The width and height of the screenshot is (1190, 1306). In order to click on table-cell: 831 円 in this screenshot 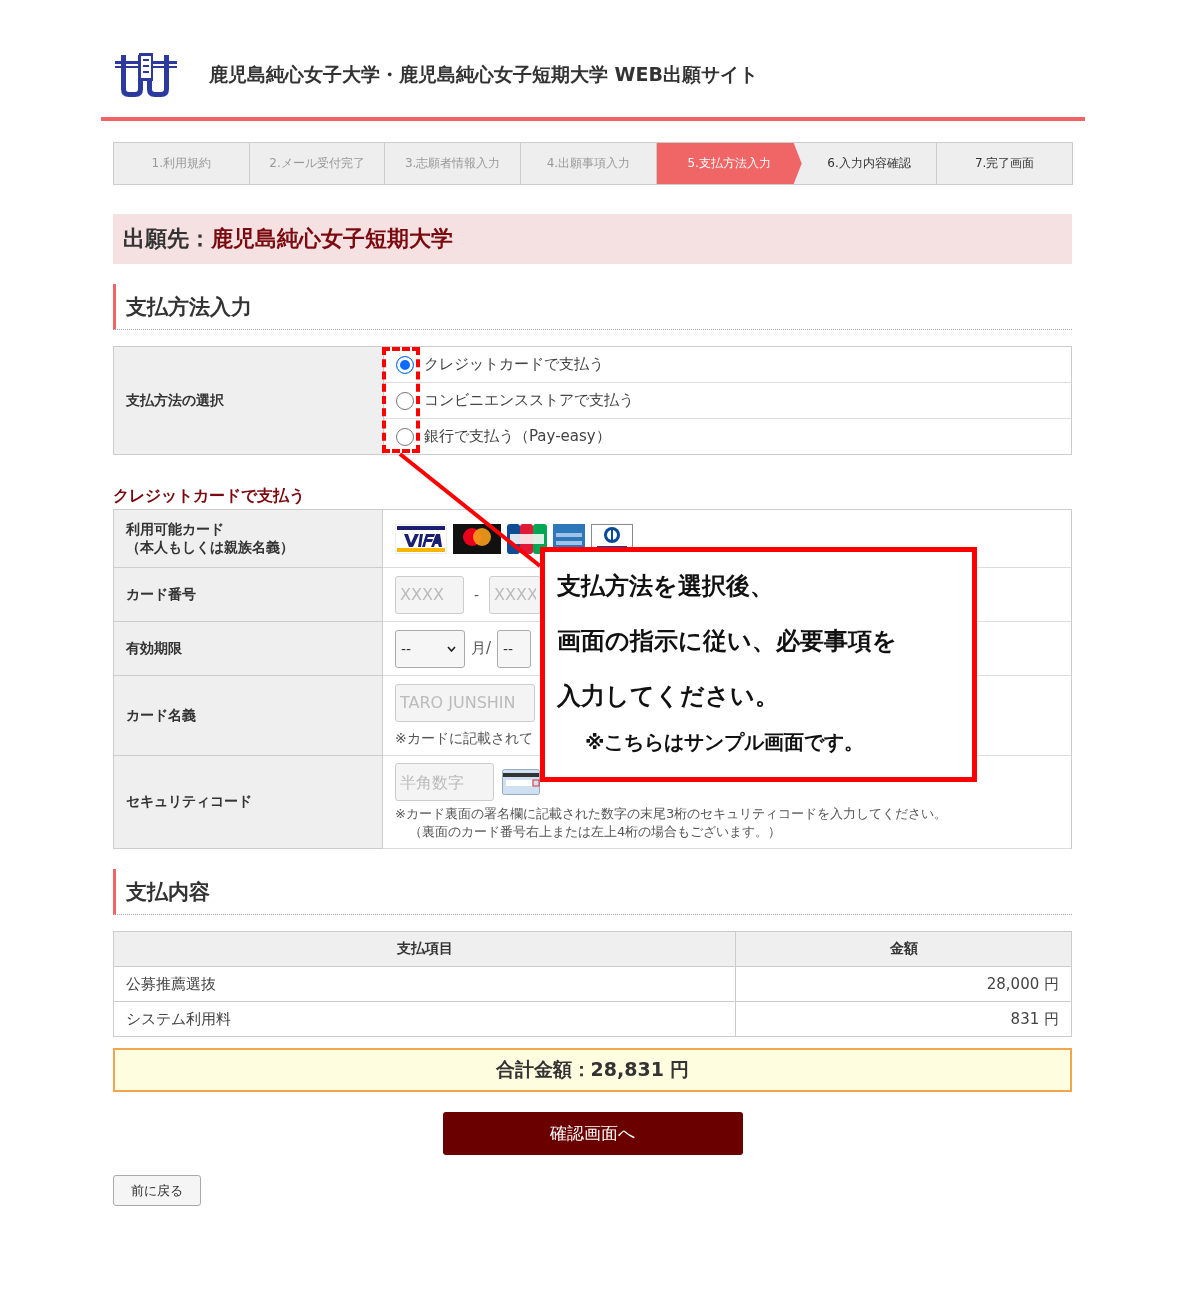, I will do `click(903, 1019)`.